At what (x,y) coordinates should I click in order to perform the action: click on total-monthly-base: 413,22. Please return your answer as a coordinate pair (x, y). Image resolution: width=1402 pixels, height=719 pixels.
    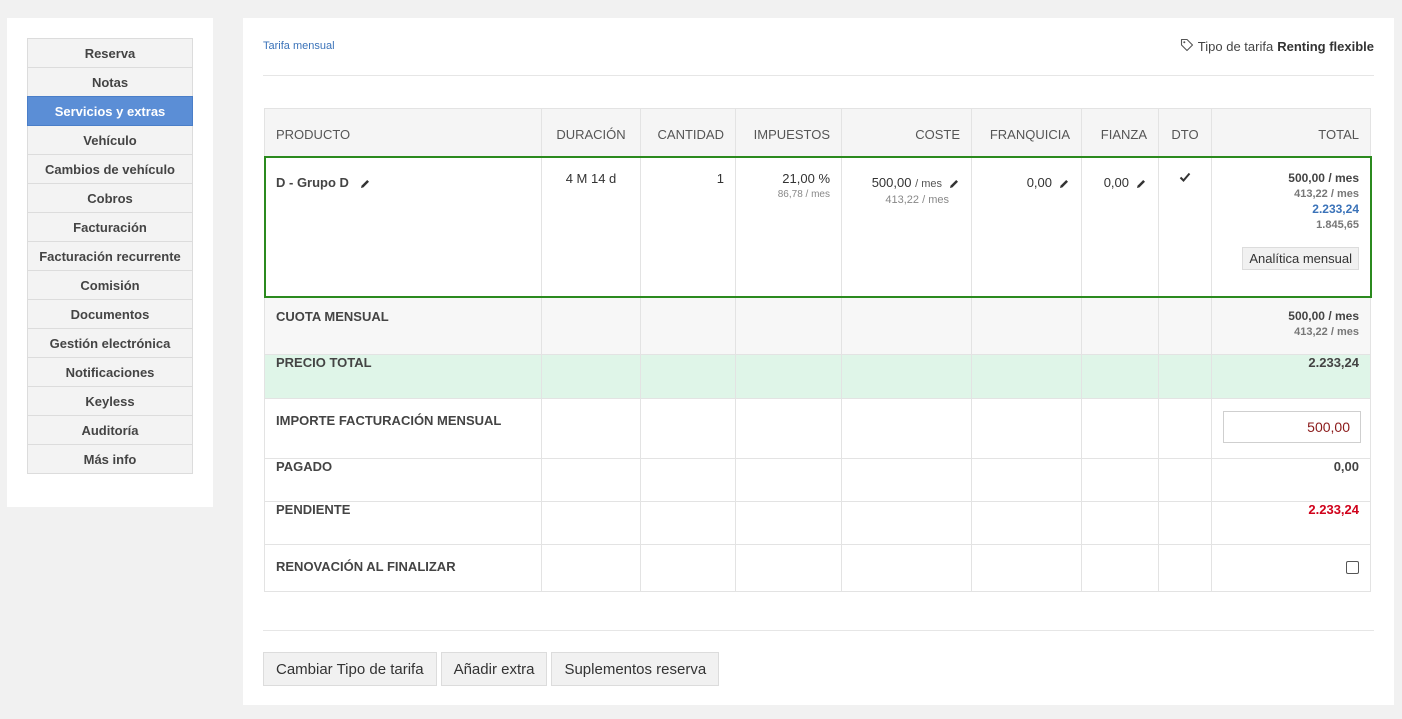
    Looking at the image, I should click on (1311, 194).